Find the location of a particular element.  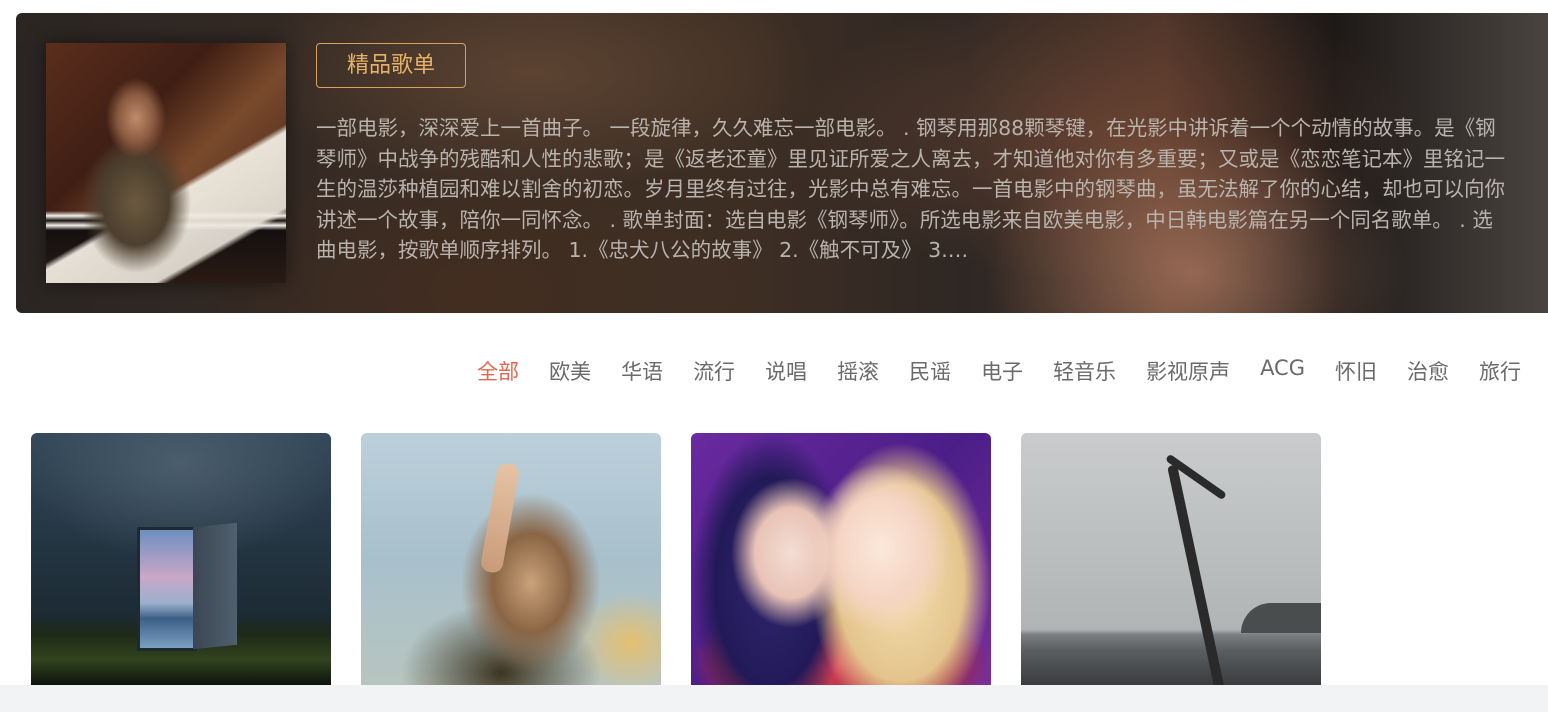

door-leaf-detail is located at coordinates (215, 586).